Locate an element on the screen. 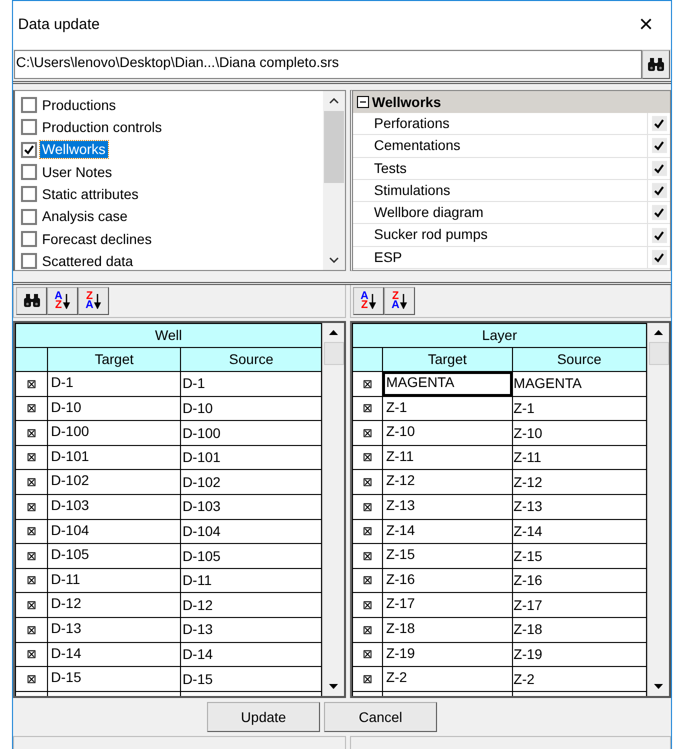 Image resolution: width=677 pixels, height=749 pixels. table-cell: Z-10 is located at coordinates (579, 433).